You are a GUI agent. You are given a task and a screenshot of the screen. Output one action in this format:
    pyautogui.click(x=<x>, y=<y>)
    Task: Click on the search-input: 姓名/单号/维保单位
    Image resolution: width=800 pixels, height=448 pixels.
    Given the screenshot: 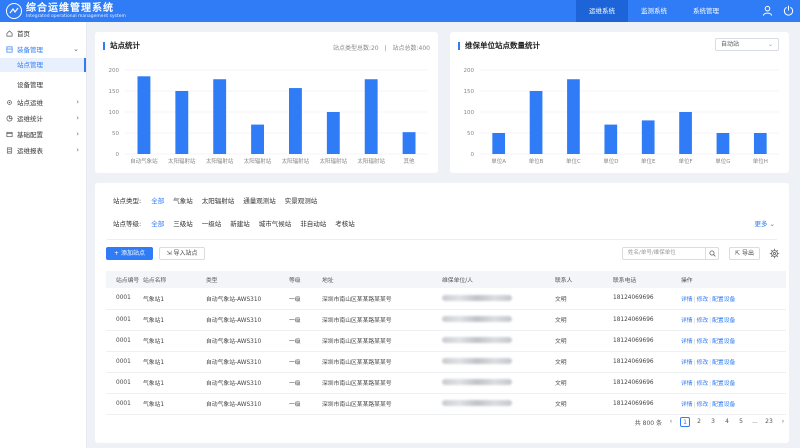 What is the action you would take?
    pyautogui.click(x=670, y=253)
    